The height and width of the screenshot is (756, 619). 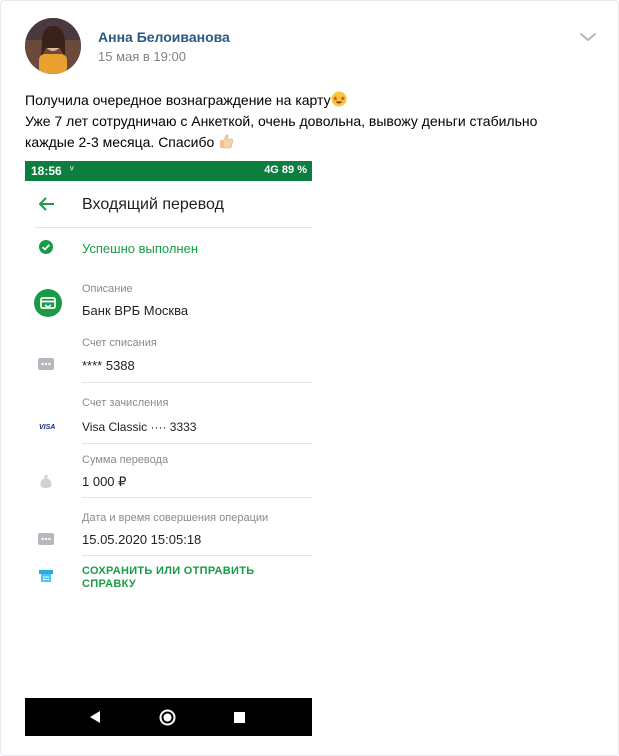 I want to click on field-label: Дата и время совершения операции, so click(x=175, y=518).